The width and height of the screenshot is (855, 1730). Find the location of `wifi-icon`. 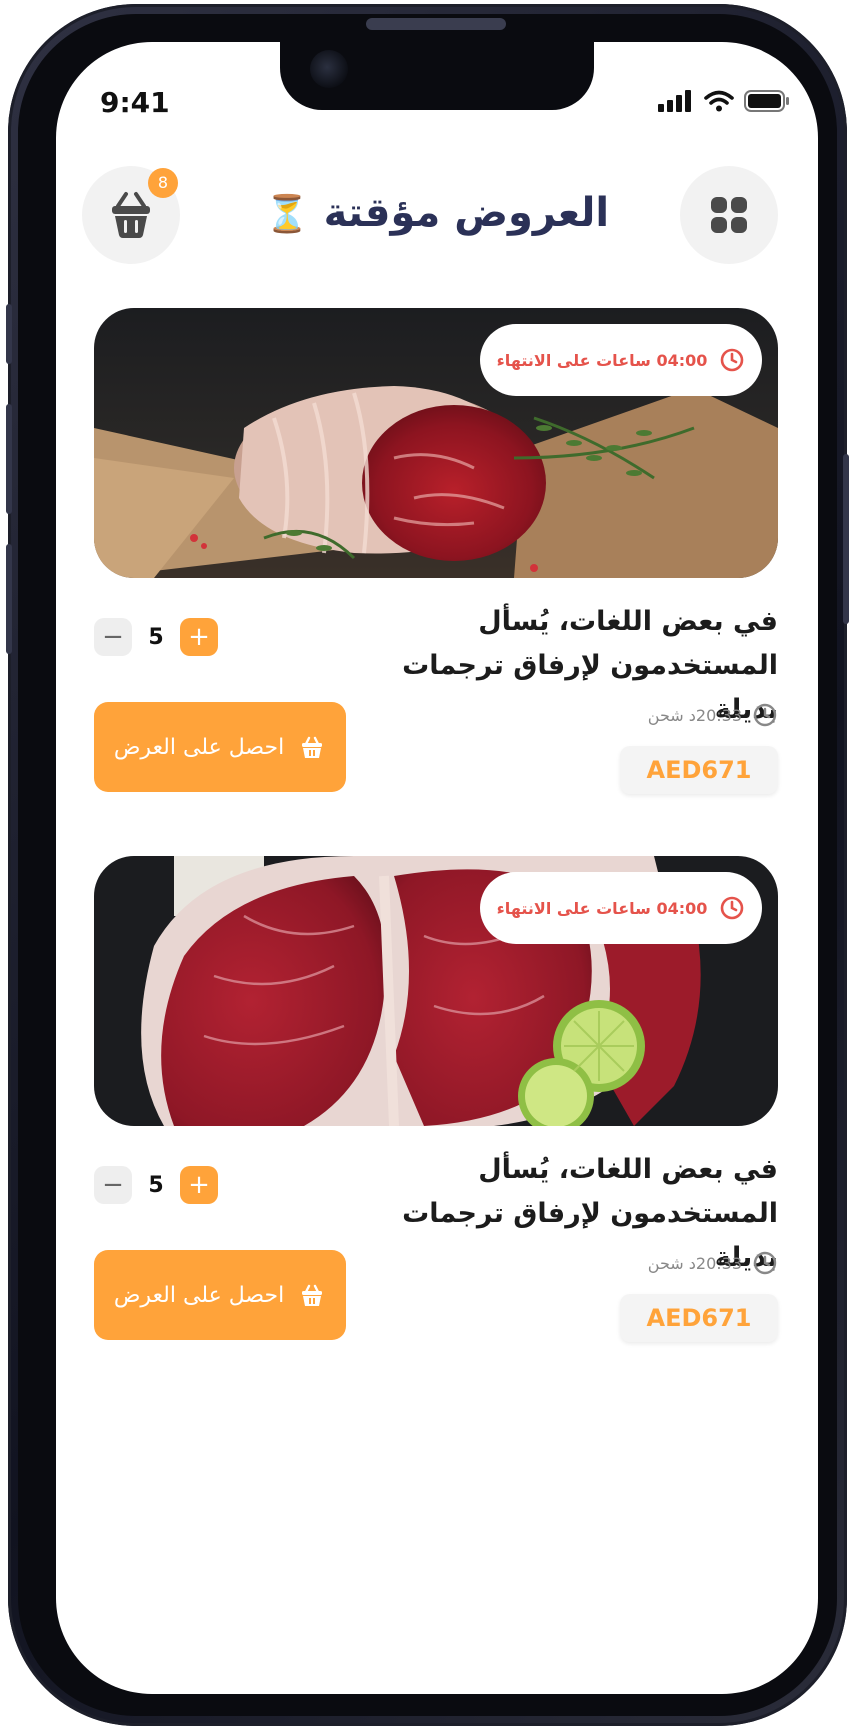

wifi-icon is located at coordinates (719, 101).